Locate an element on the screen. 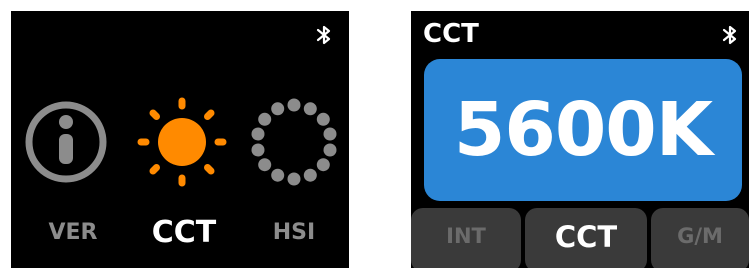  tab-int: INT is located at coordinates (466, 238).